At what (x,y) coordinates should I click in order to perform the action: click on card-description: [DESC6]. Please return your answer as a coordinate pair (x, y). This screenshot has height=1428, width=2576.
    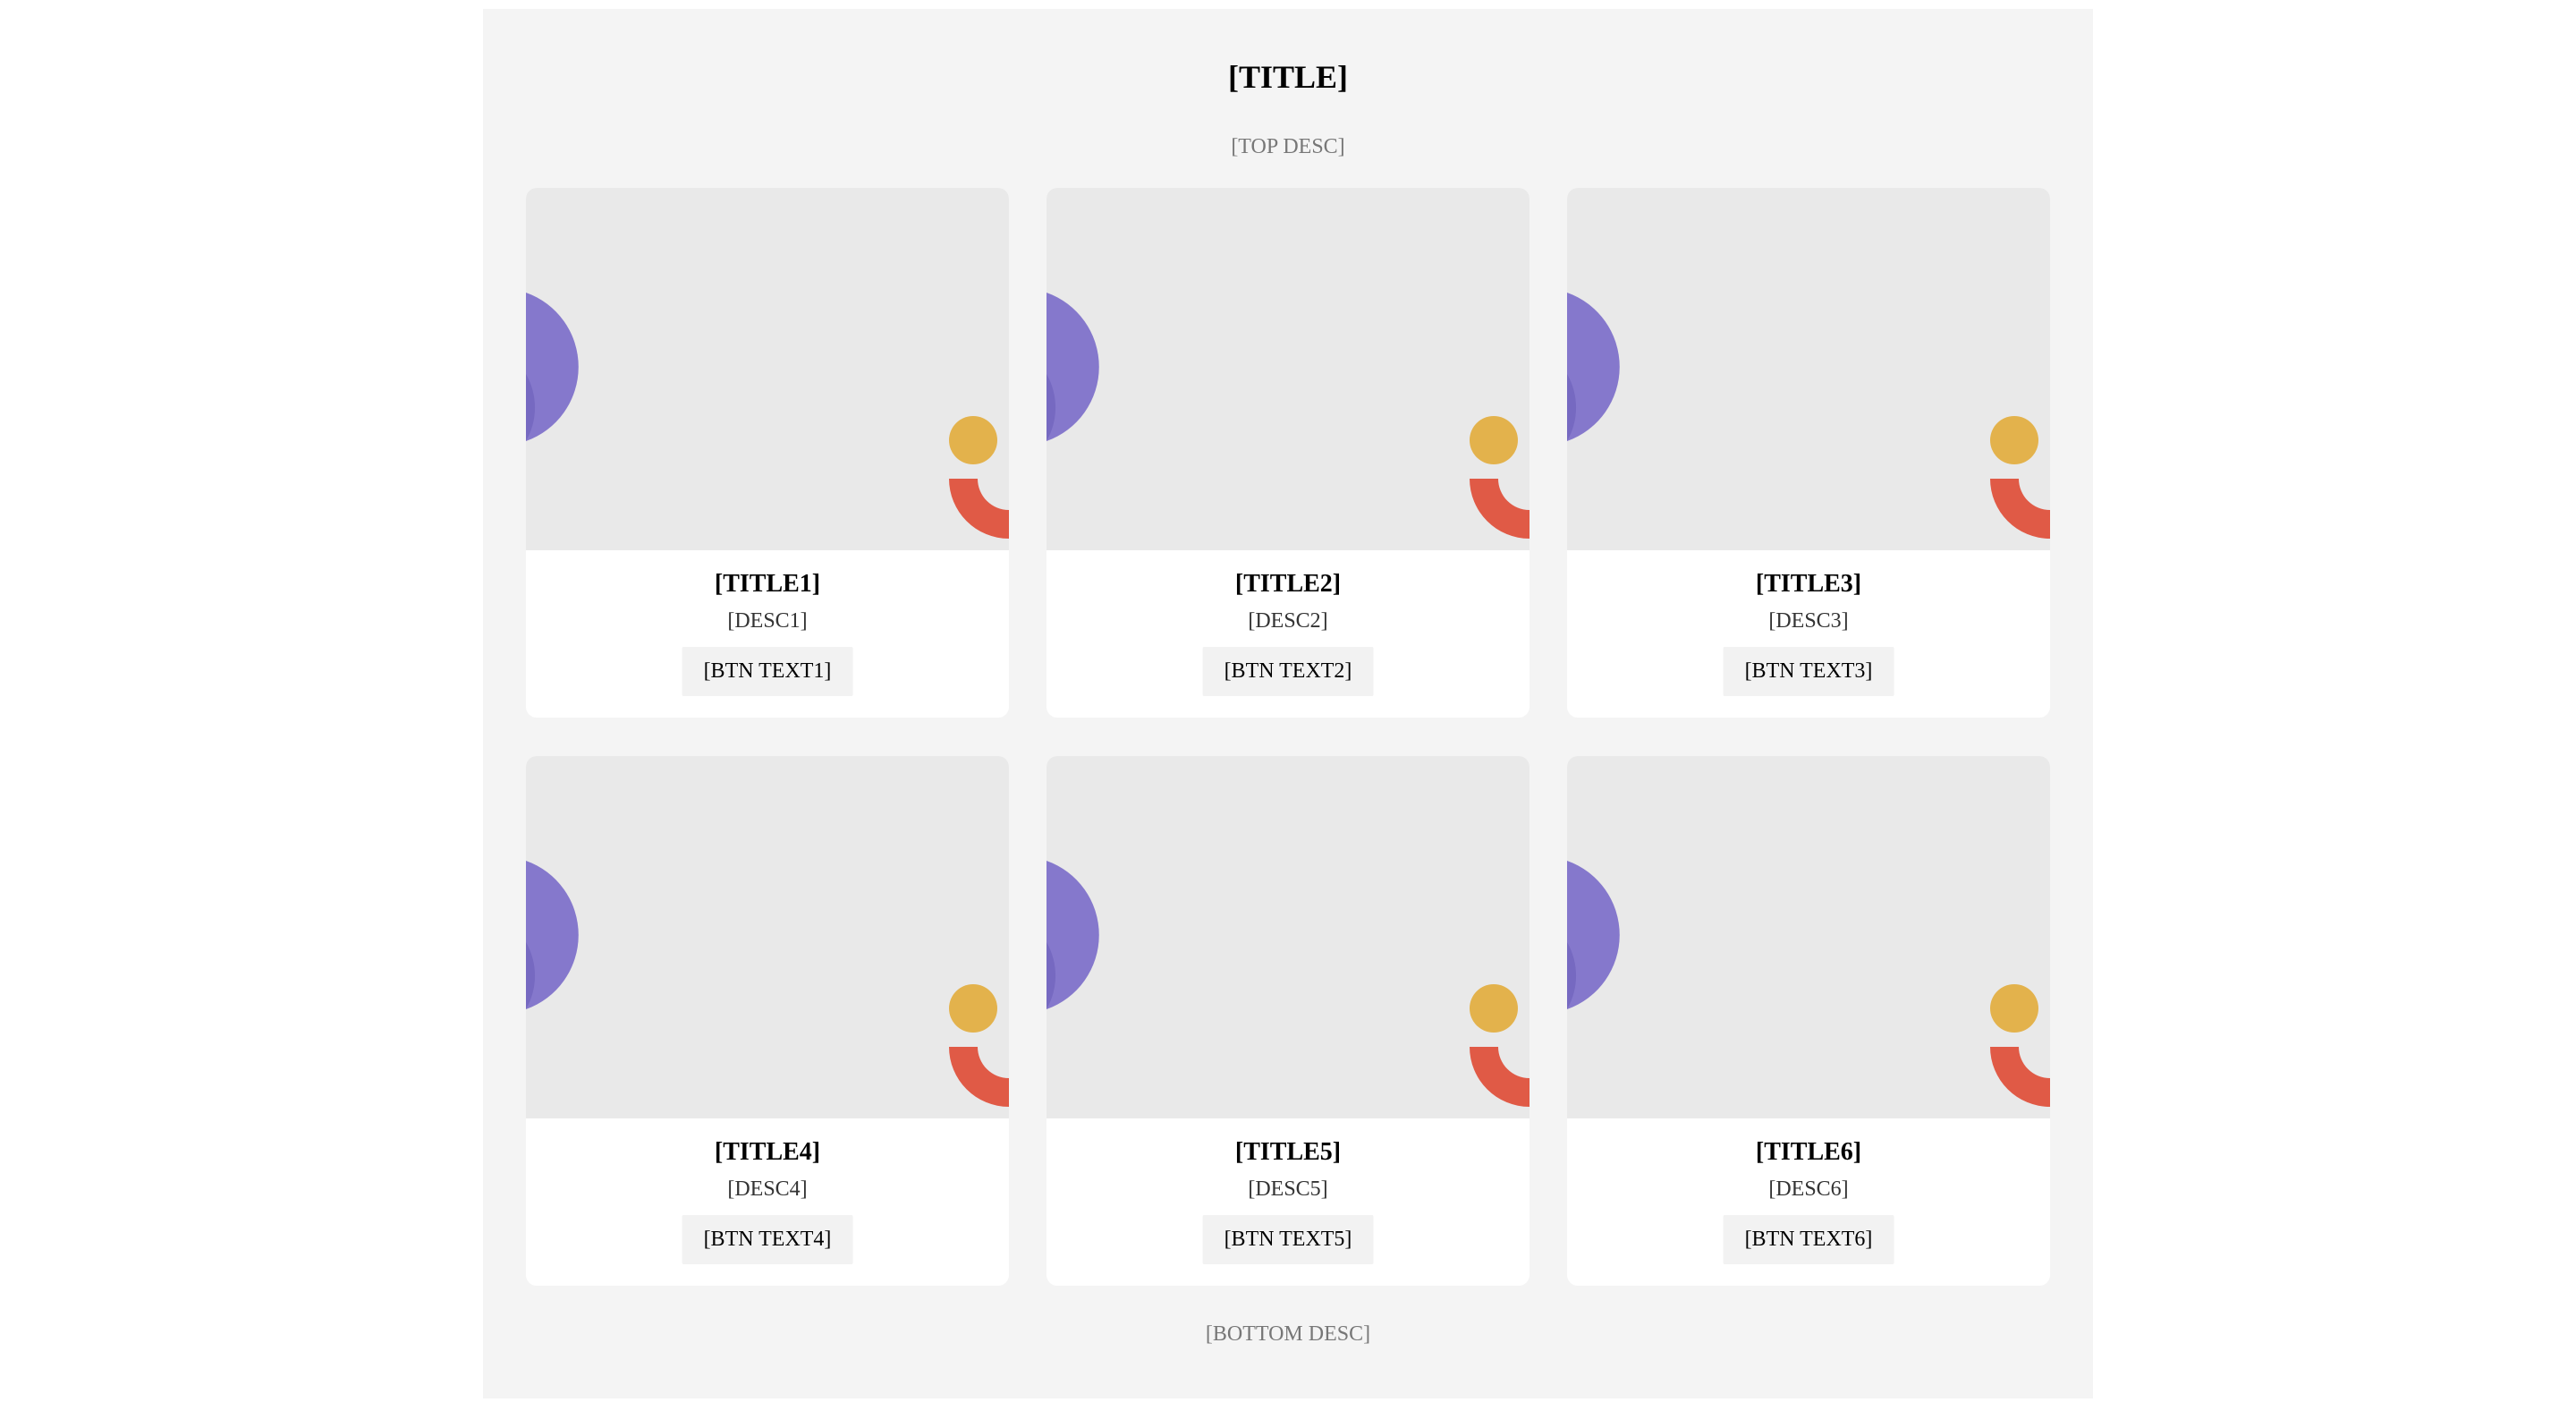
    Looking at the image, I should click on (1808, 1189).